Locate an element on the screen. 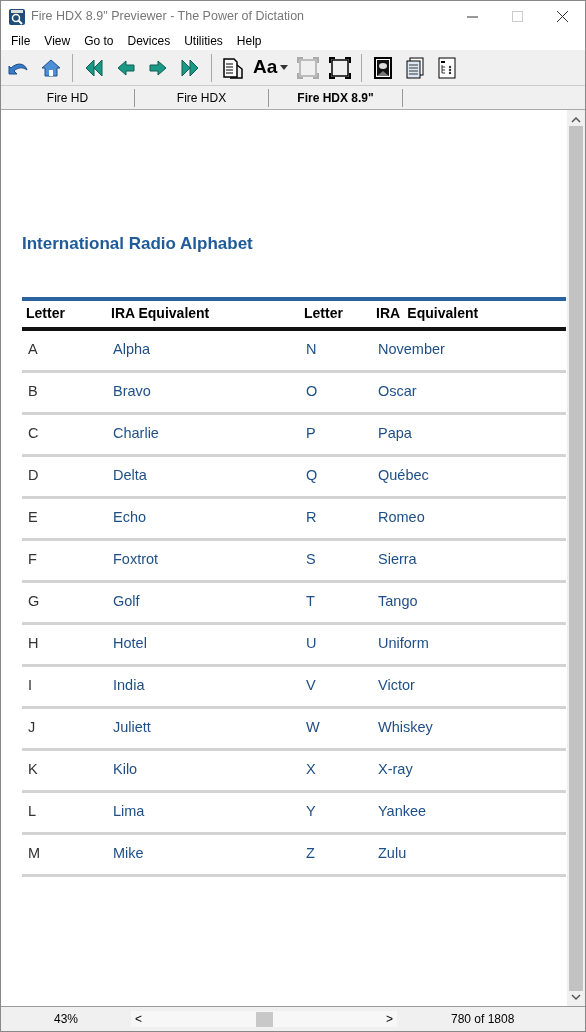 The height and width of the screenshot is (1032, 586). menu-item: Utilities is located at coordinates (203, 41).